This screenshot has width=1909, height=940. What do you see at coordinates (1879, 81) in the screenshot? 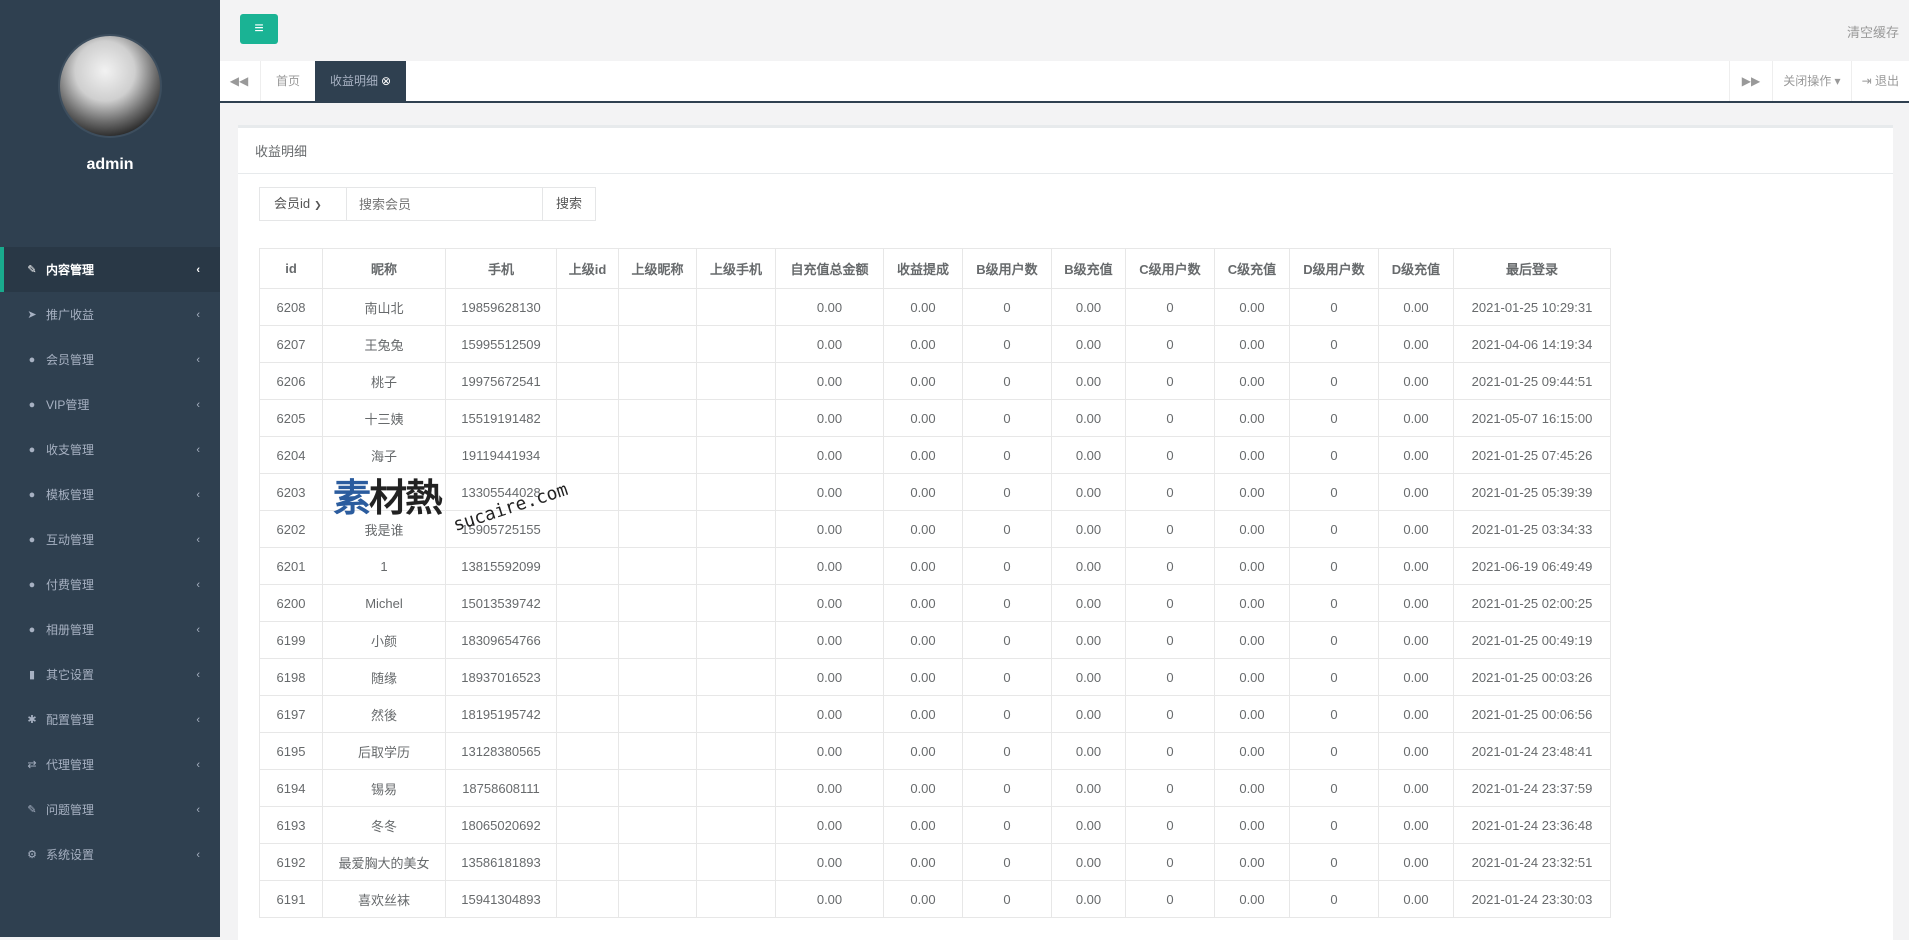
I see `logout-link: ⇥ 退出` at bounding box center [1879, 81].